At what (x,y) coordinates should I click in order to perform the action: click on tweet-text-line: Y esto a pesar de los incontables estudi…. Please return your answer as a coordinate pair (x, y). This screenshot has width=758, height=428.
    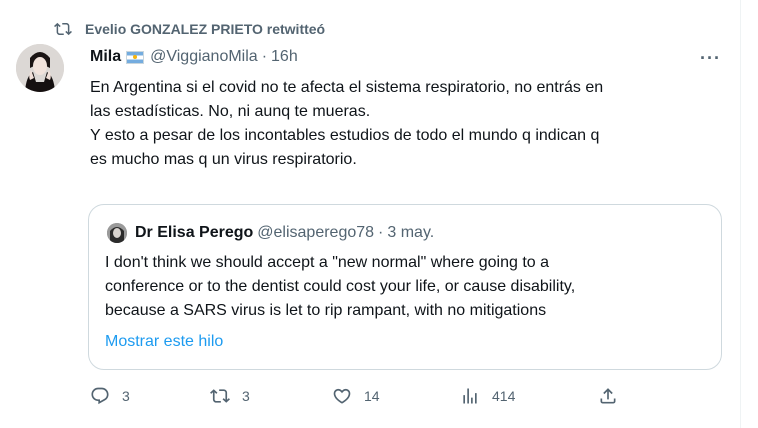
    Looking at the image, I should click on (345, 135).